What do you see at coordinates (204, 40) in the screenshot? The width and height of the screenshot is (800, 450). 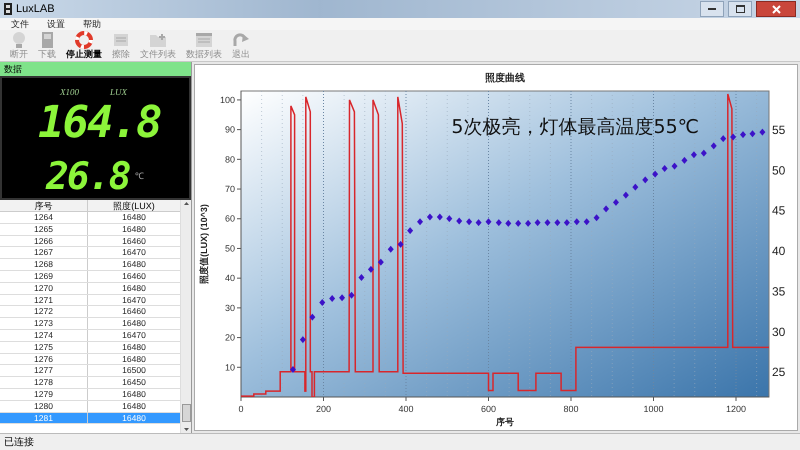 I see `list-window-icon` at bounding box center [204, 40].